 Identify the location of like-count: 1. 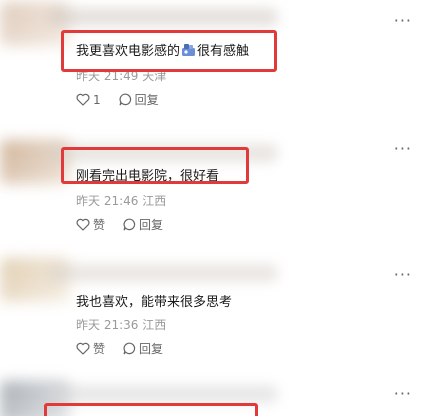
(97, 99).